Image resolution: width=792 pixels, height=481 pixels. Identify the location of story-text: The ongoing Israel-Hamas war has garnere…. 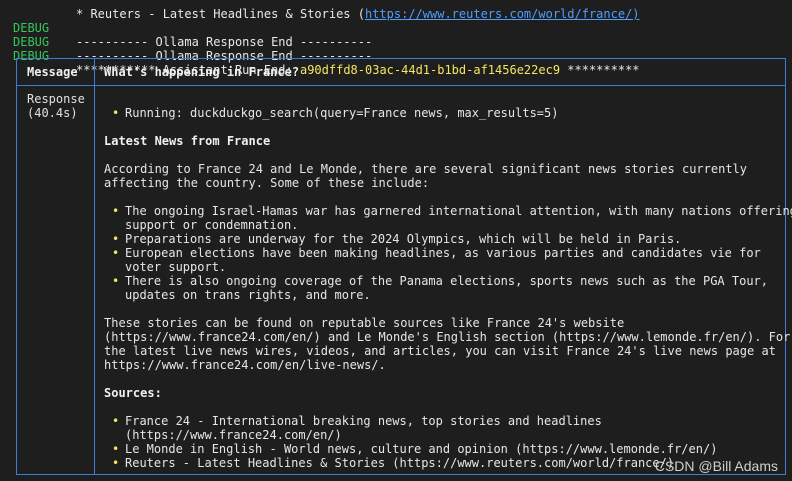
(458, 218).